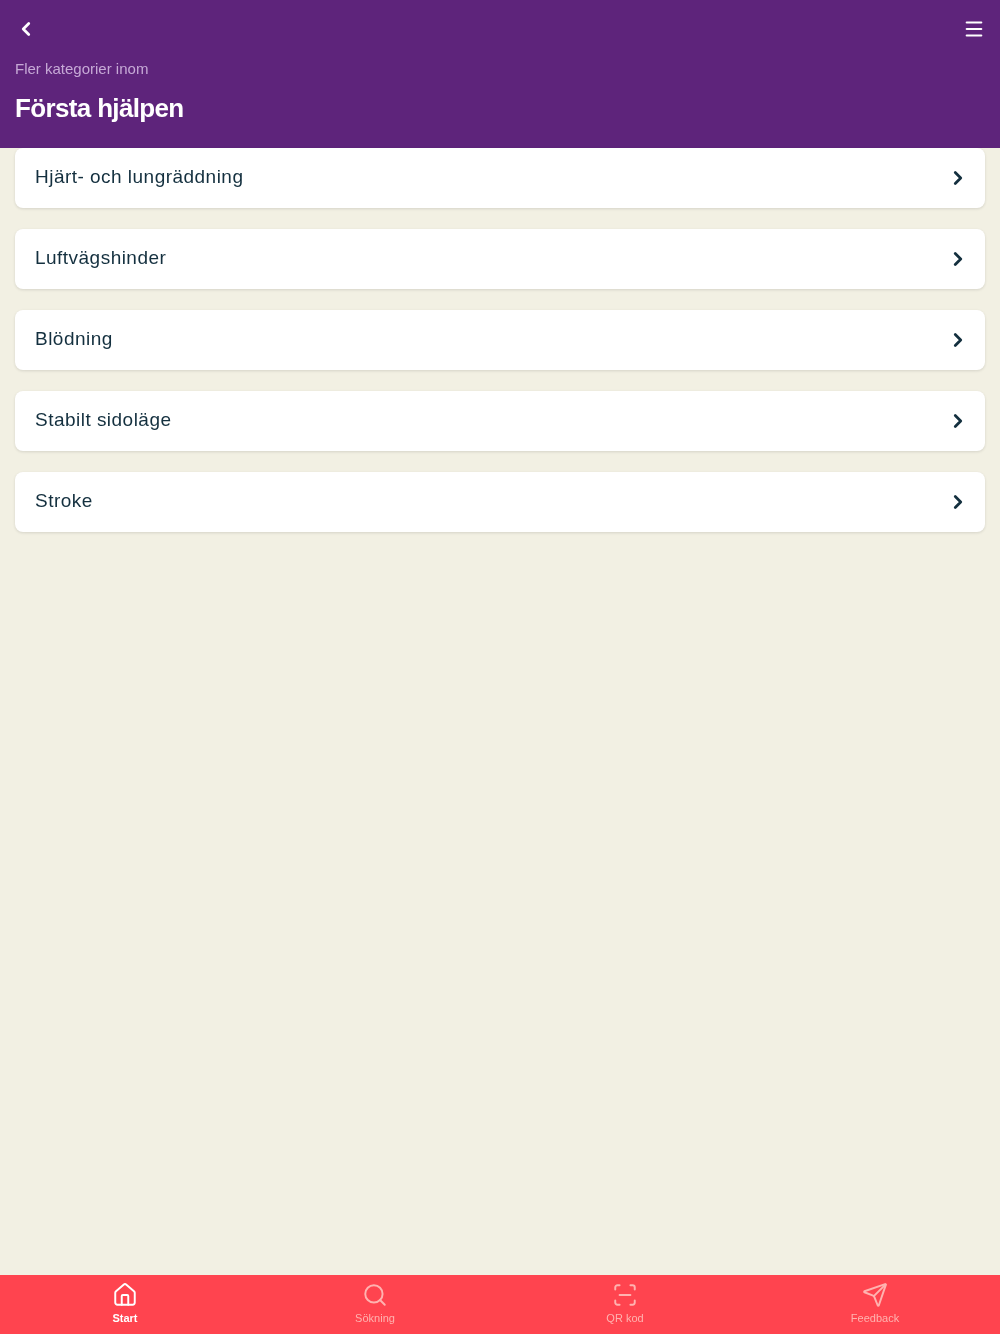  Describe the element at coordinates (500, 501) in the screenshot. I see `category-item: Stroke` at that location.